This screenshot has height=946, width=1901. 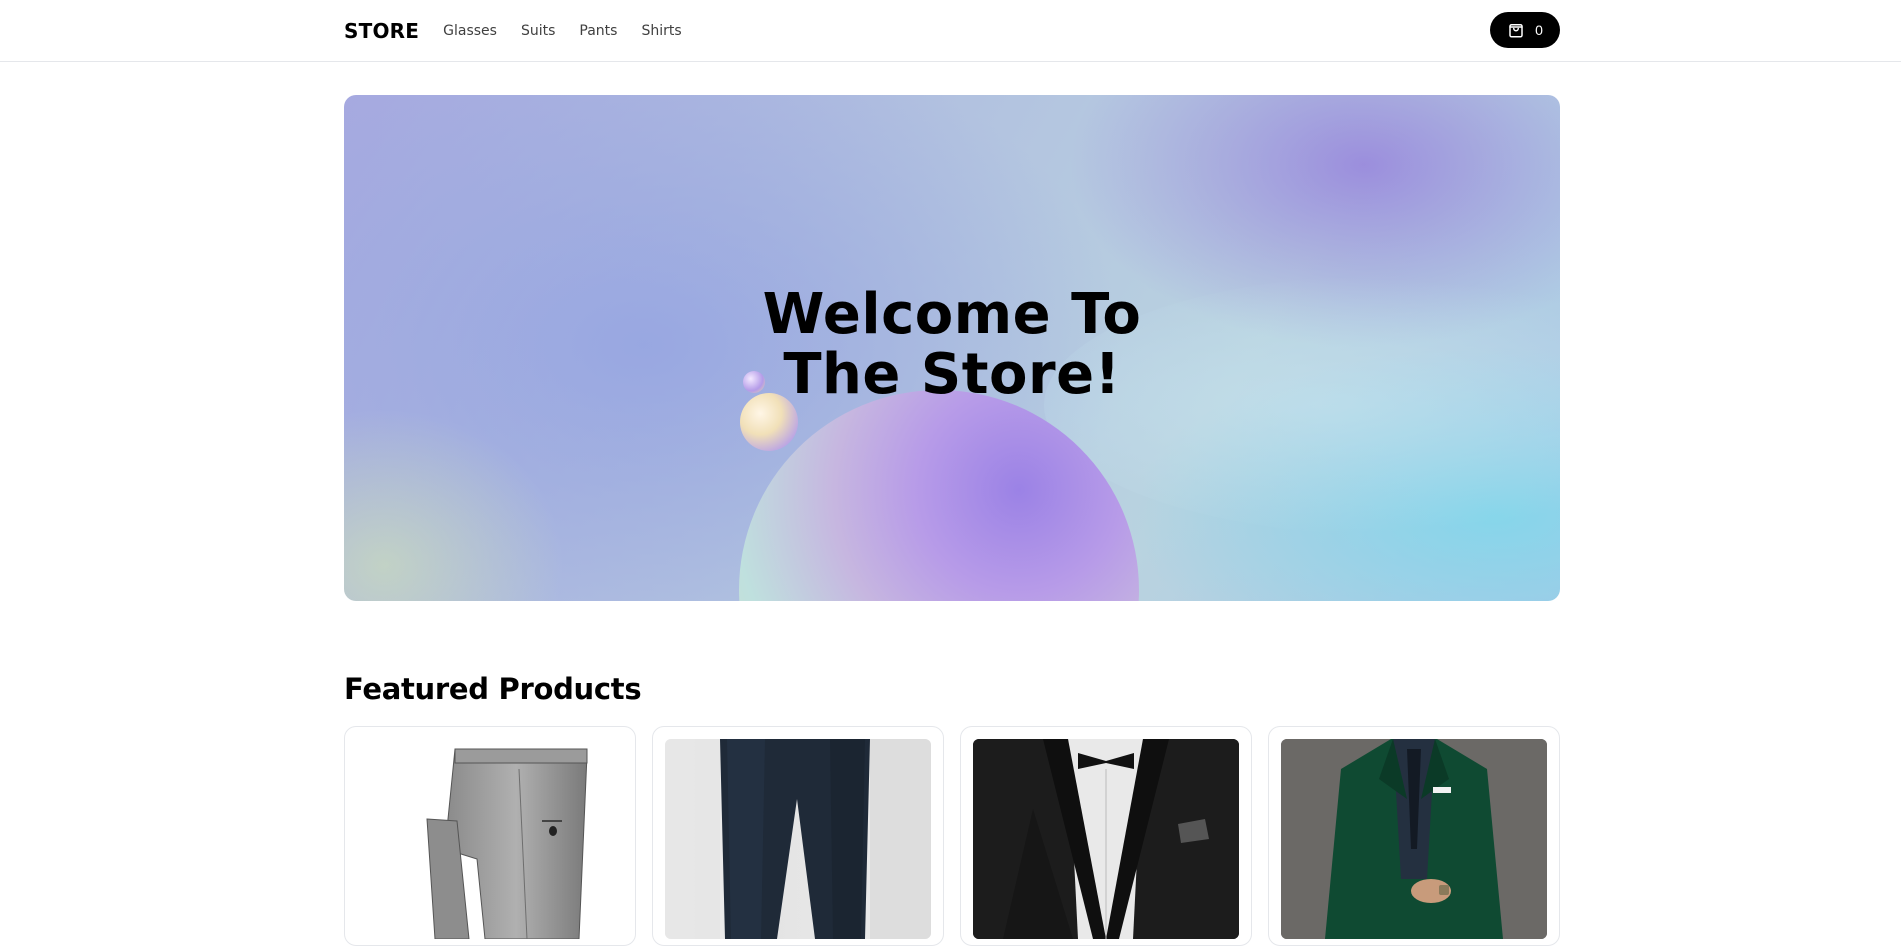 I want to click on green-suit-illustration, so click(x=1414, y=839).